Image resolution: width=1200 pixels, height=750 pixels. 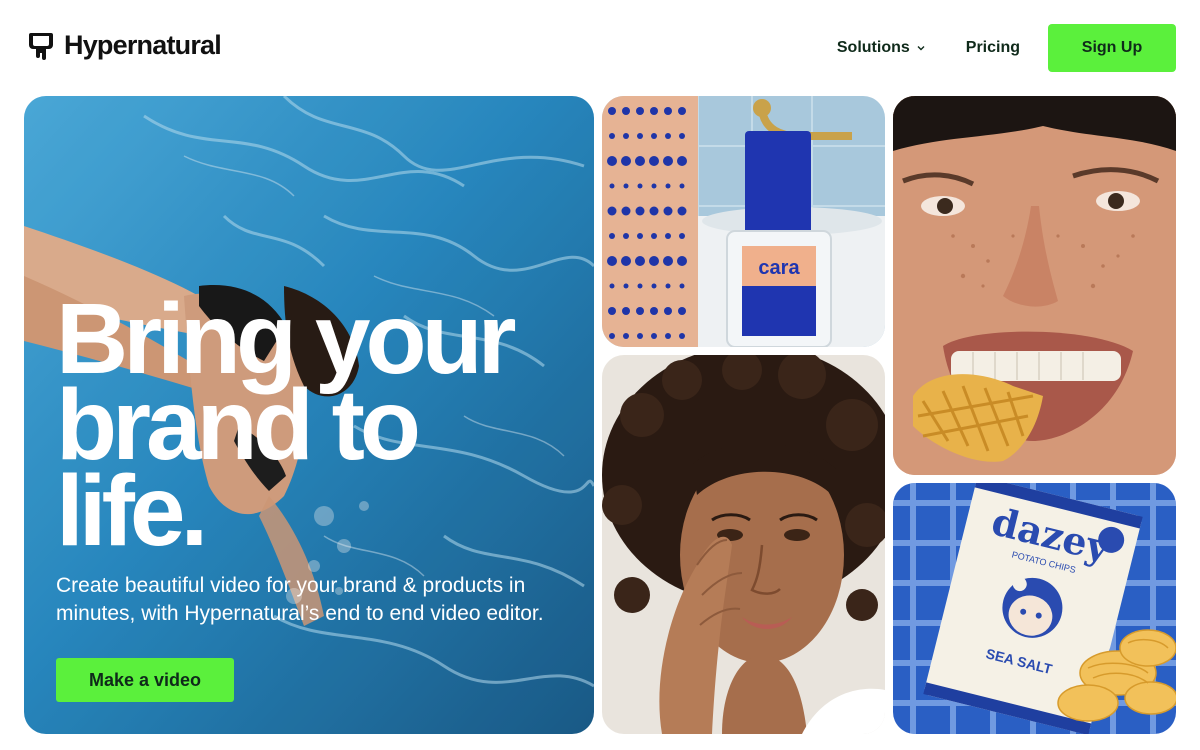 What do you see at coordinates (993, 48) in the screenshot?
I see `nav-pricing: Pricing` at bounding box center [993, 48].